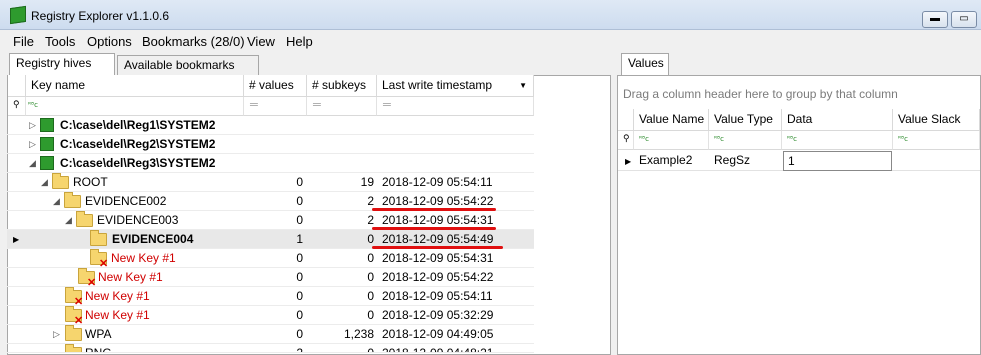 This screenshot has width=981, height=355. I want to click on value-data-cell: 1, so click(837, 161).